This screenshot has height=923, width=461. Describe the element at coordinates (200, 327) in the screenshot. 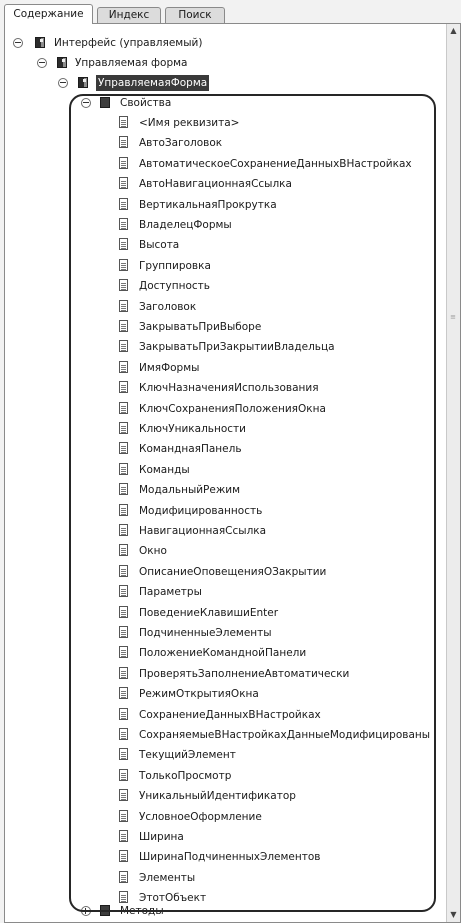

I see `property-item-label: ЗакрыватьПриВыборе` at that location.